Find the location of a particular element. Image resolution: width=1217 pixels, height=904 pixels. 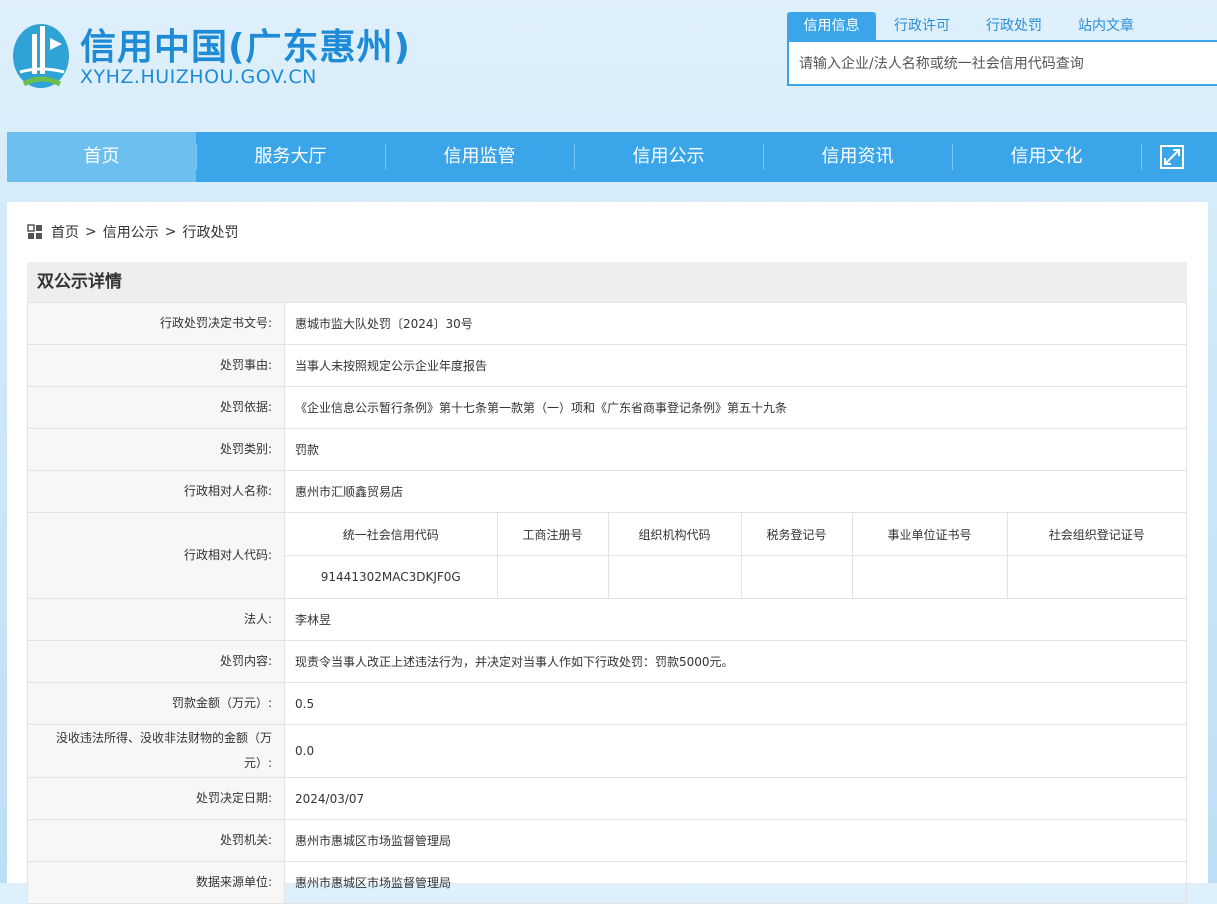

huizhou-logo-icon is located at coordinates (41, 54).